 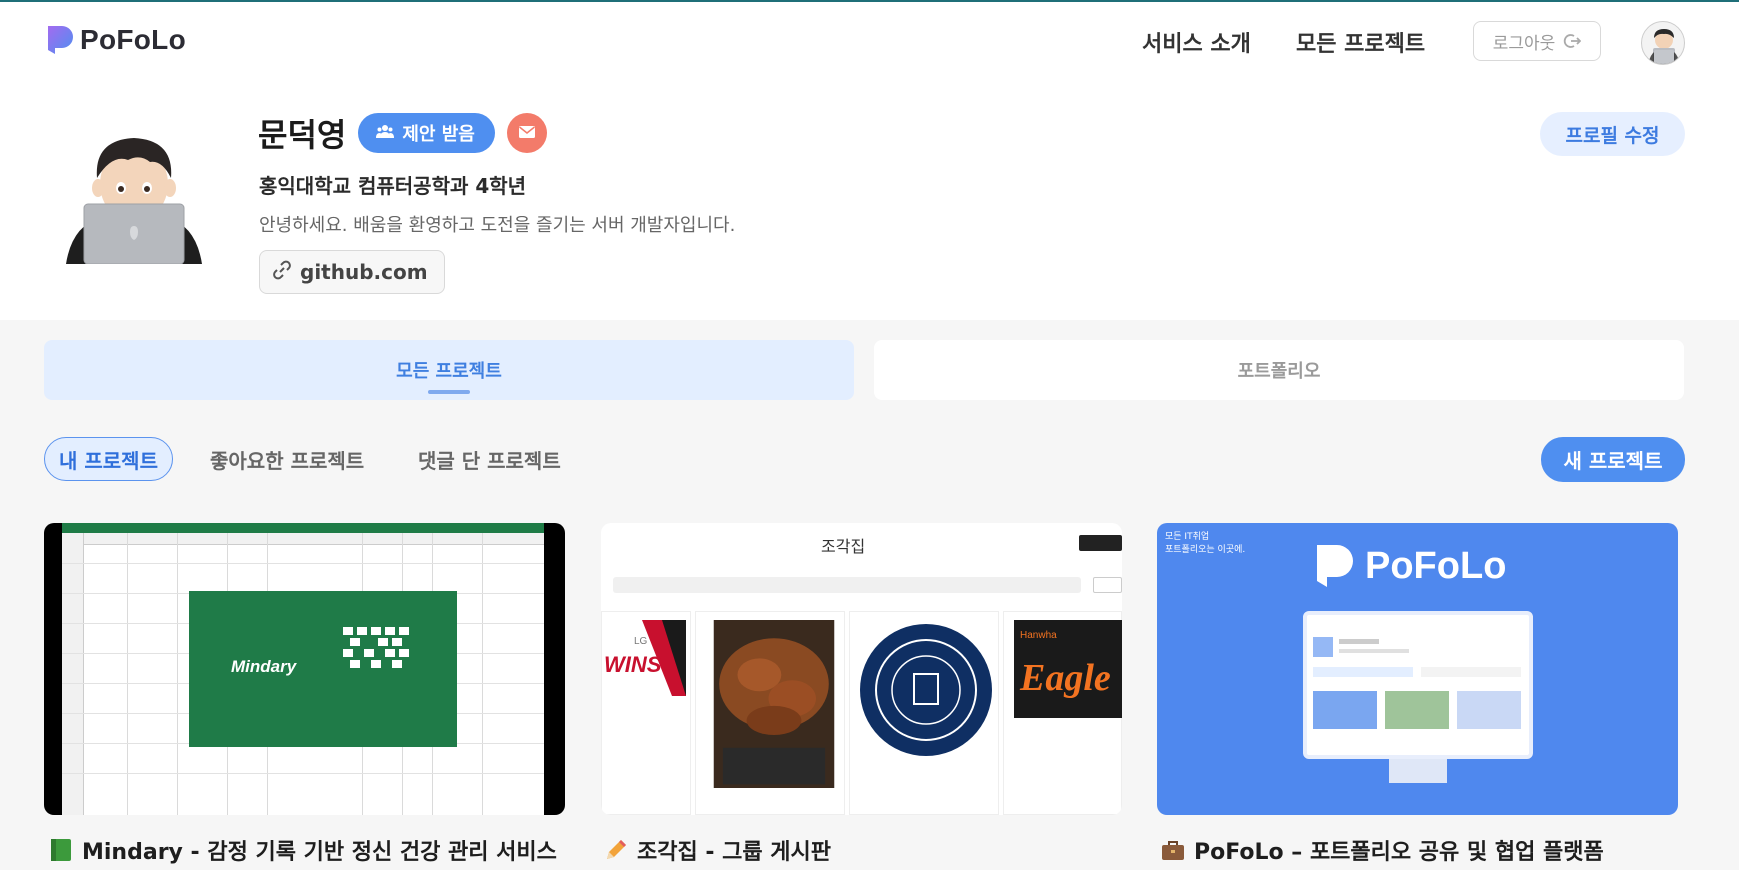 What do you see at coordinates (1100, 543) in the screenshot?
I see `board-top-button` at bounding box center [1100, 543].